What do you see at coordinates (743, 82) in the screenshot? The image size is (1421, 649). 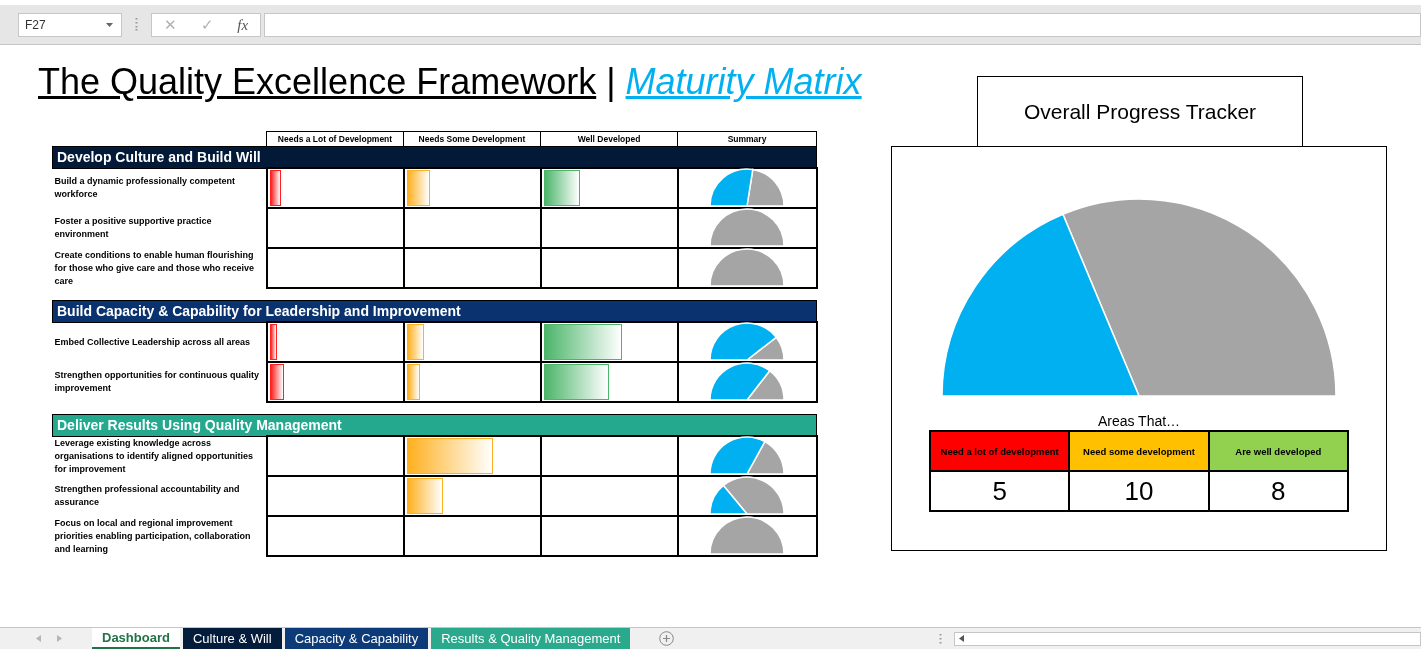 I see `page-subtitle: Maturity Matrix` at bounding box center [743, 82].